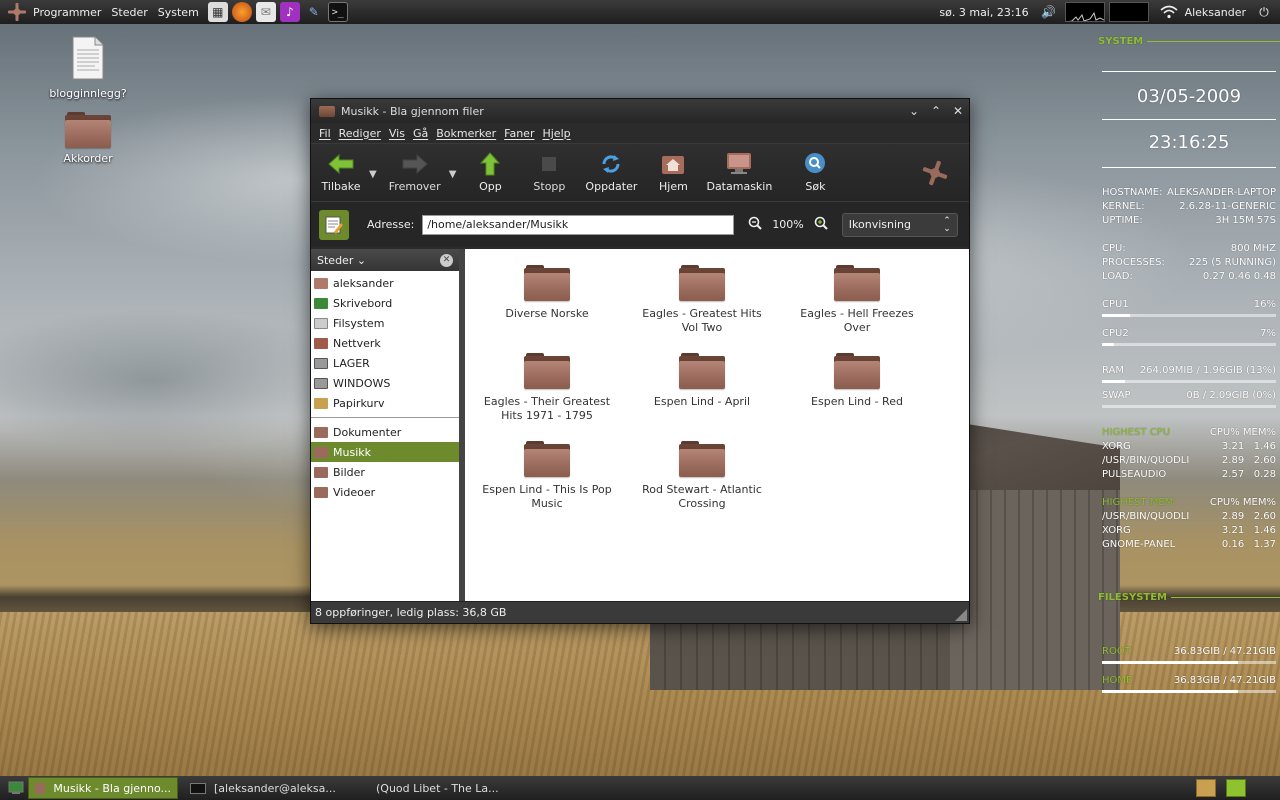  Describe the element at coordinates (547, 408) in the screenshot. I see `folder-label: Eagles - Their Greatest Hits 1971 - 1795` at that location.